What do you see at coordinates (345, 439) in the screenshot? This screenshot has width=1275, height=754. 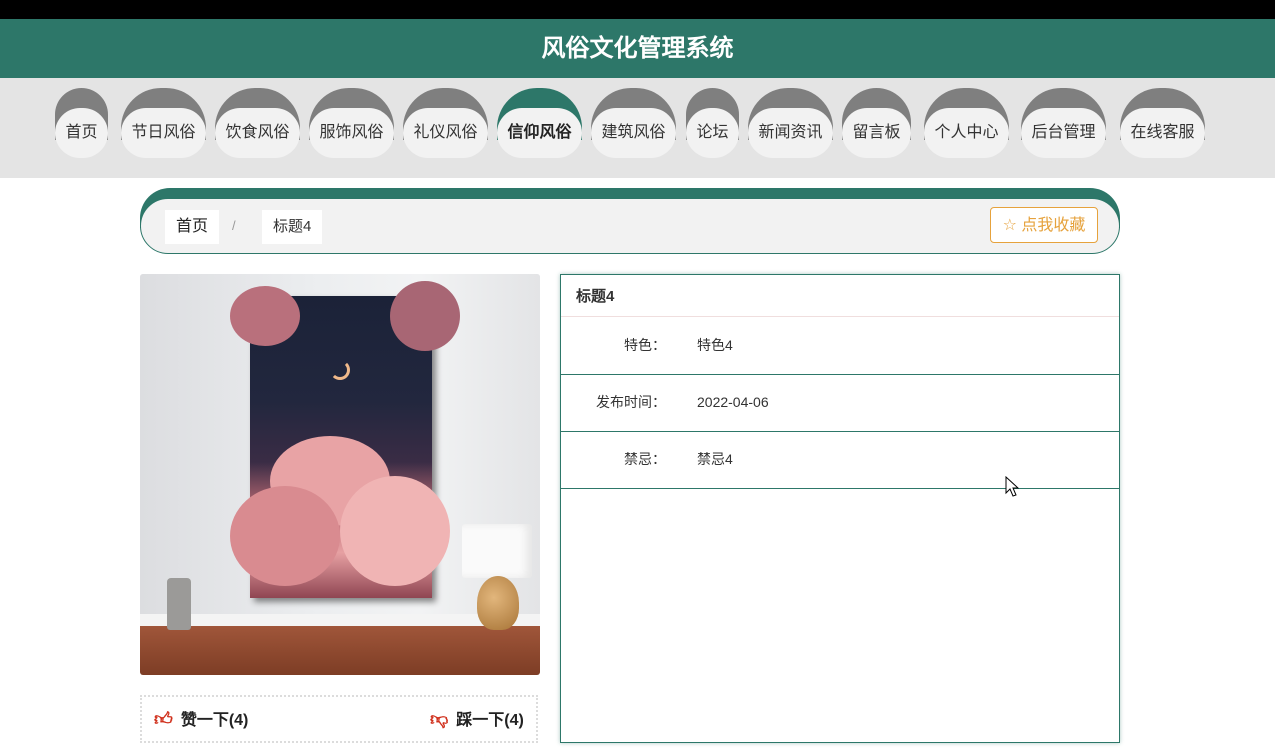 I see `wall-art-picture` at bounding box center [345, 439].